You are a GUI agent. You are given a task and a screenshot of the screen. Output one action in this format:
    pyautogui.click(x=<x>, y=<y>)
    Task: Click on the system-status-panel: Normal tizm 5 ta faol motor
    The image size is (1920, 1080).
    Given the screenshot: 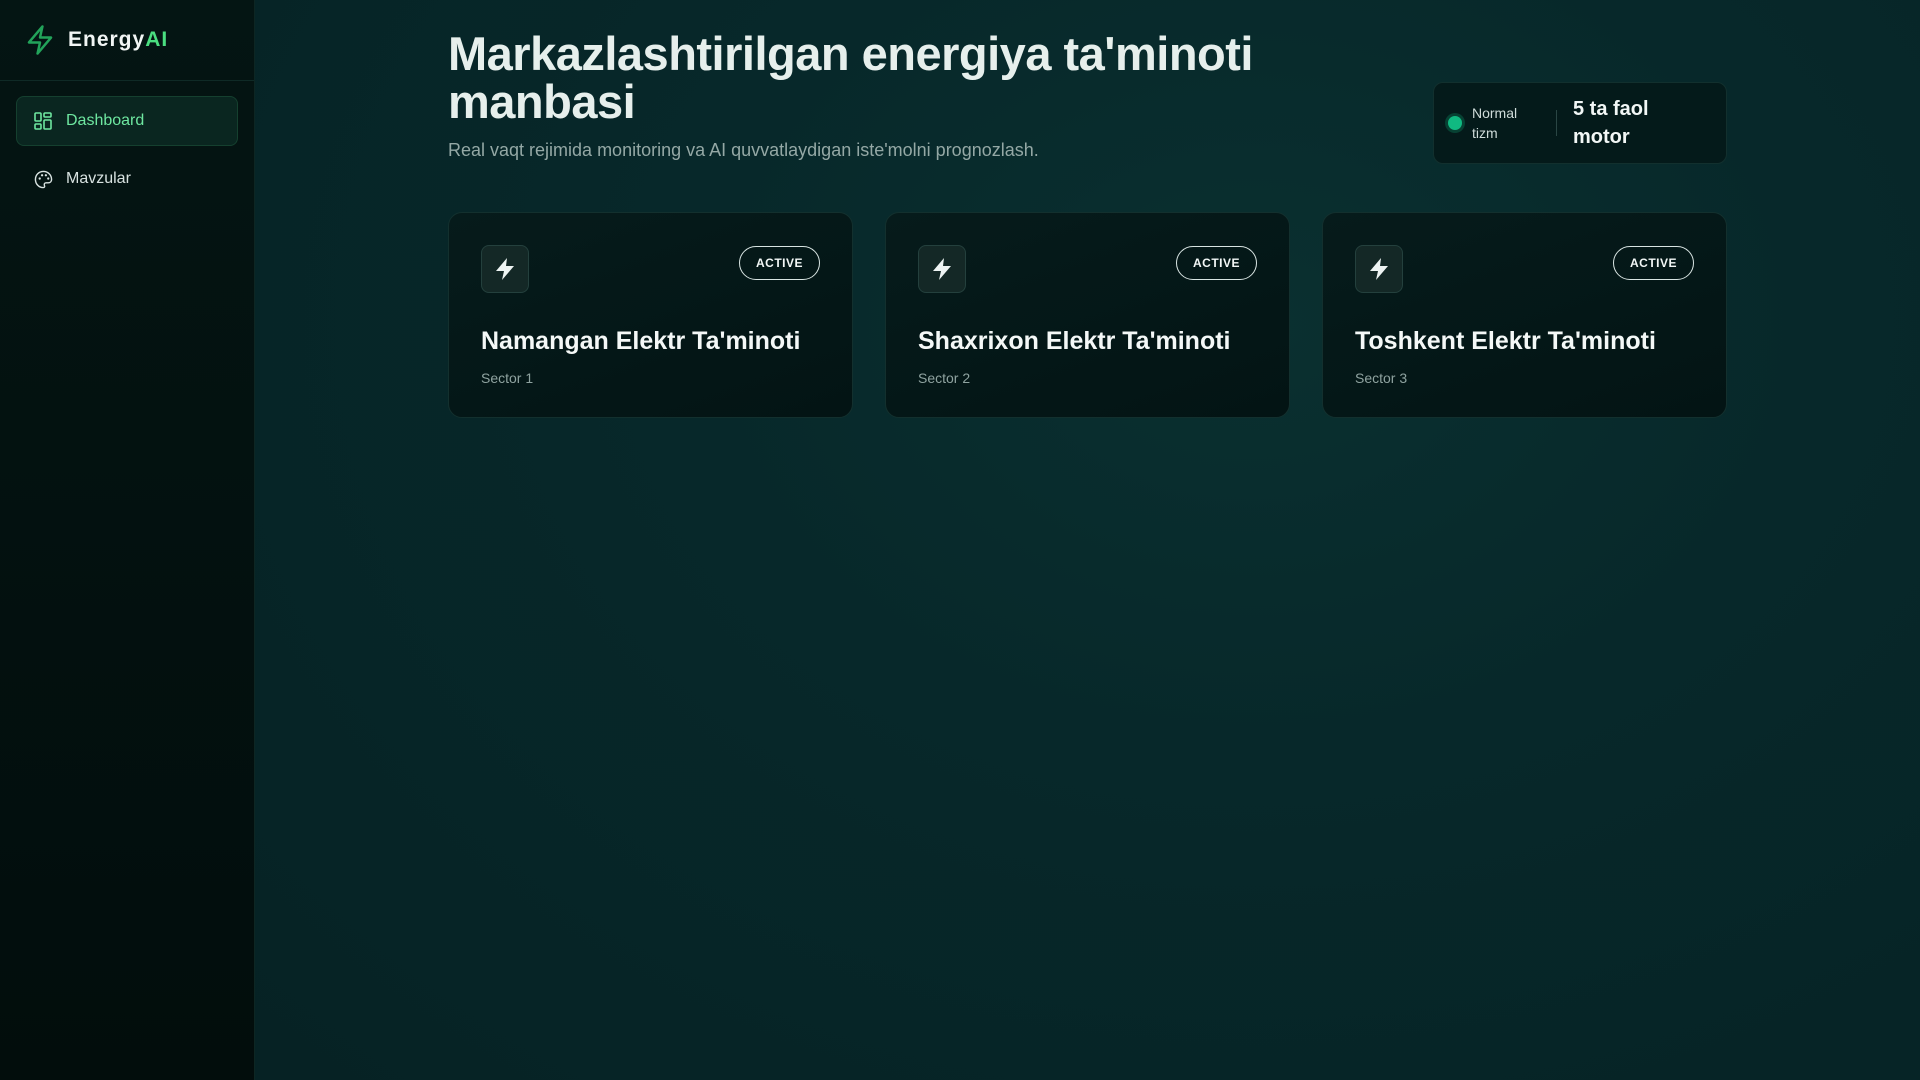 What is the action you would take?
    pyautogui.click(x=1580, y=123)
    